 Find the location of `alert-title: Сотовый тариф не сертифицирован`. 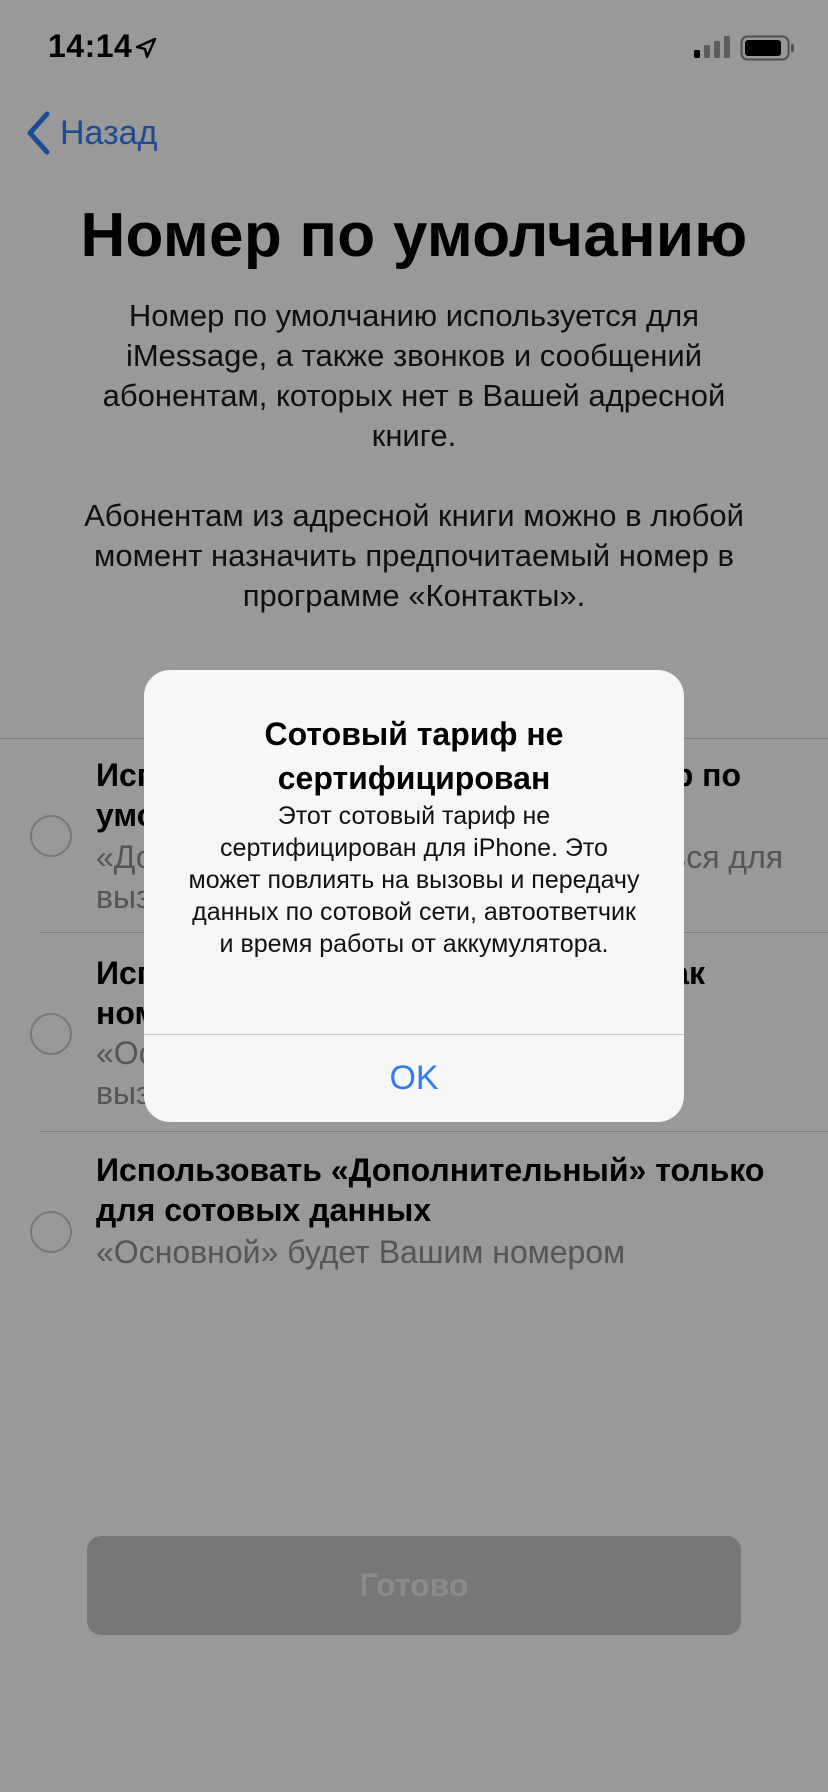

alert-title: Сотовый тариф не сертифицирован is located at coordinates (414, 756).